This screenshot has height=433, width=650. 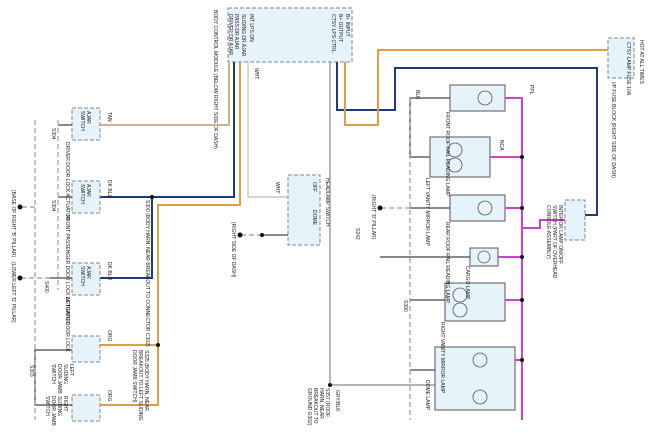 What do you see at coordinates (314, 218) in the screenshot?
I see `dome-label: DOME` at bounding box center [314, 218].